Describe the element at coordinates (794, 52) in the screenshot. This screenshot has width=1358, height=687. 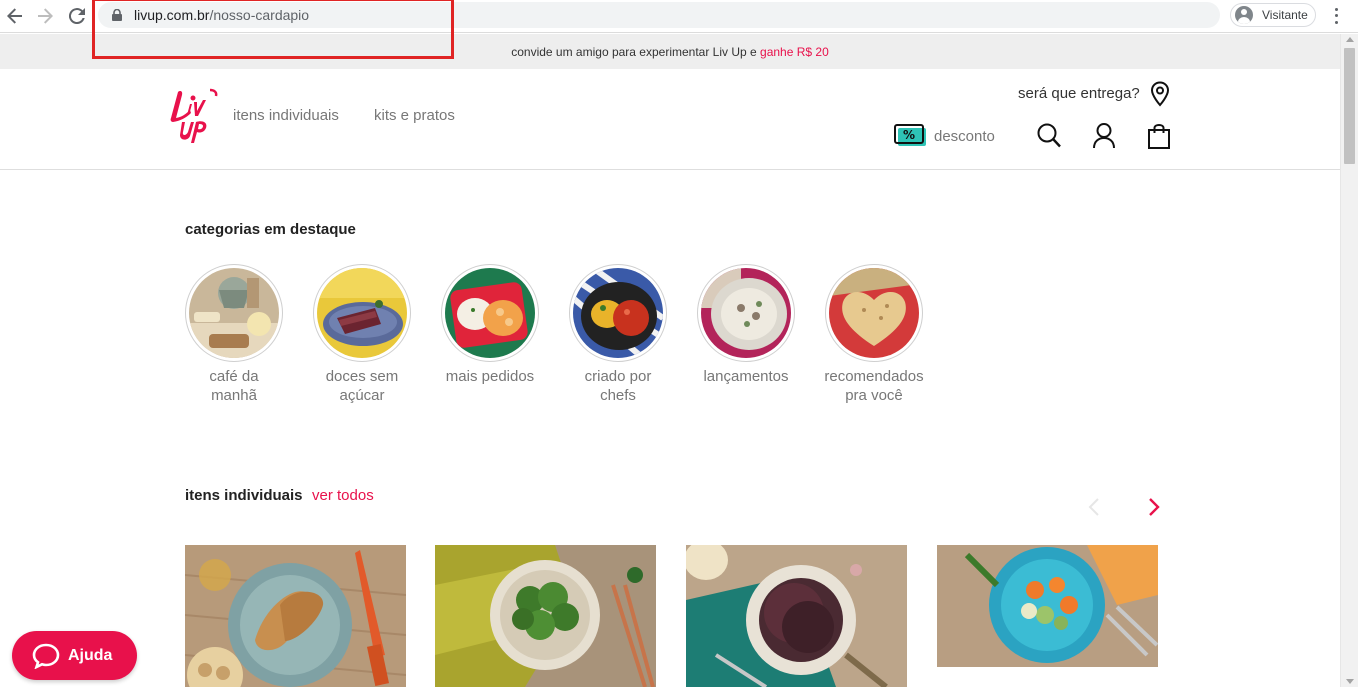
I see `promo-highlight-link: ganhe R$ 20` at that location.